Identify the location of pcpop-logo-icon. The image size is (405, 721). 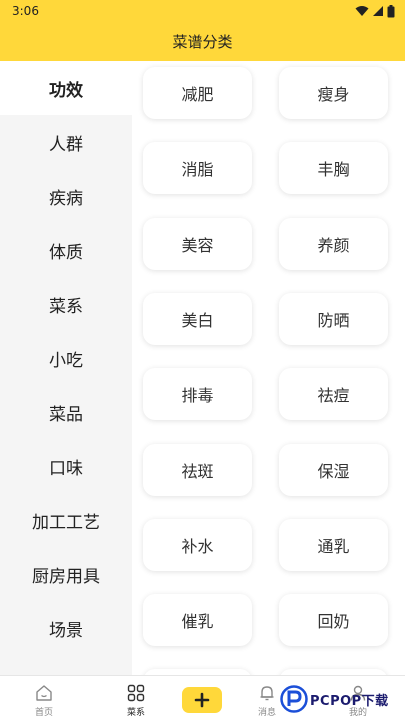
(294, 699).